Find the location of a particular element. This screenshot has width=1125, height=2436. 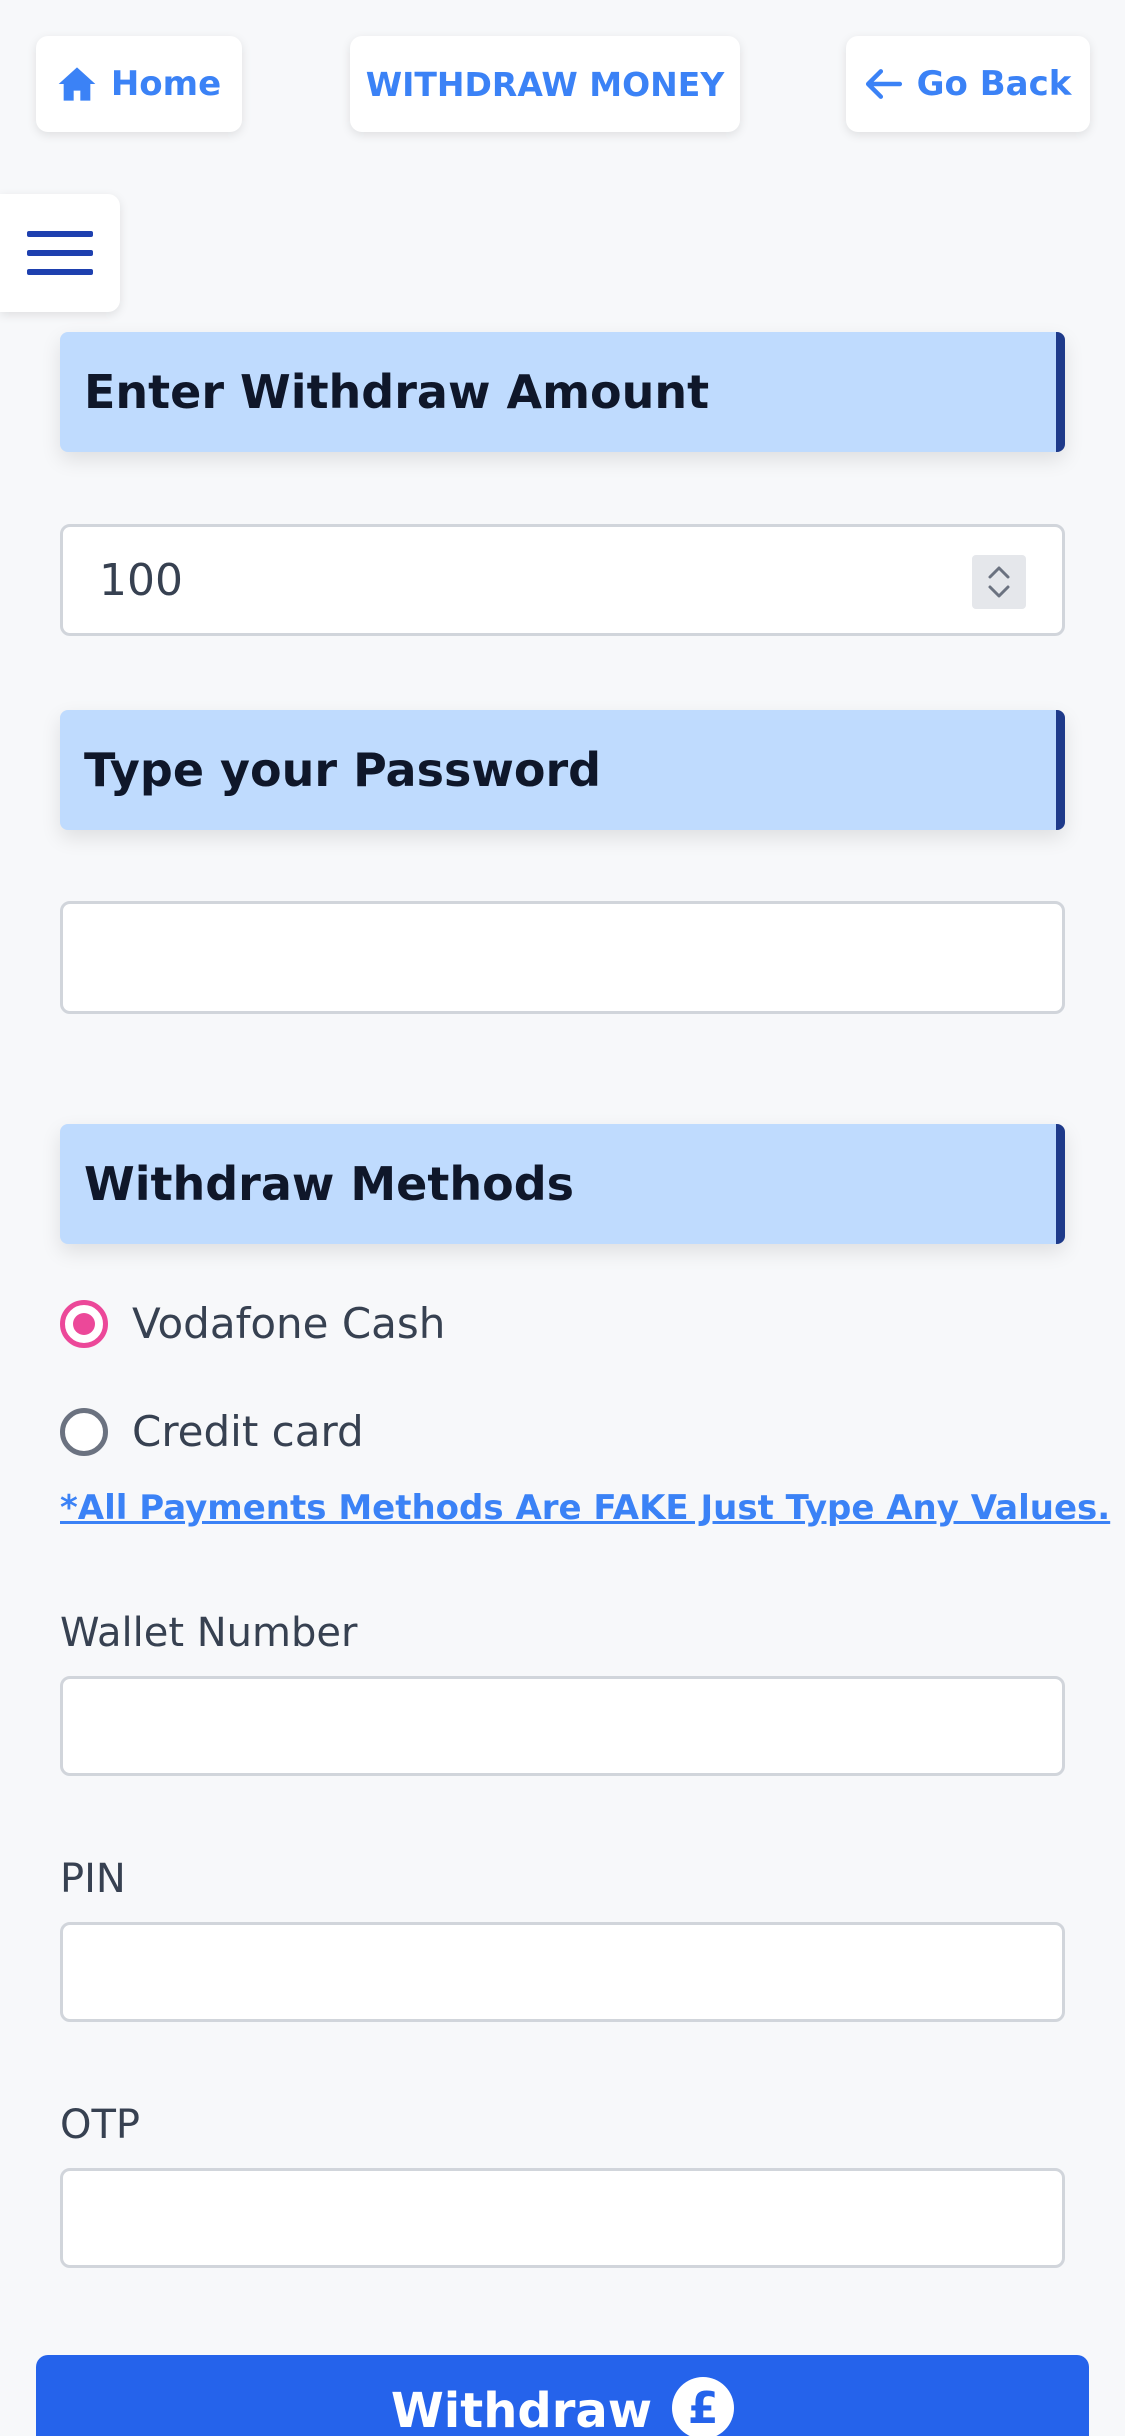

password-section-header: Type your Password is located at coordinates (562, 770).